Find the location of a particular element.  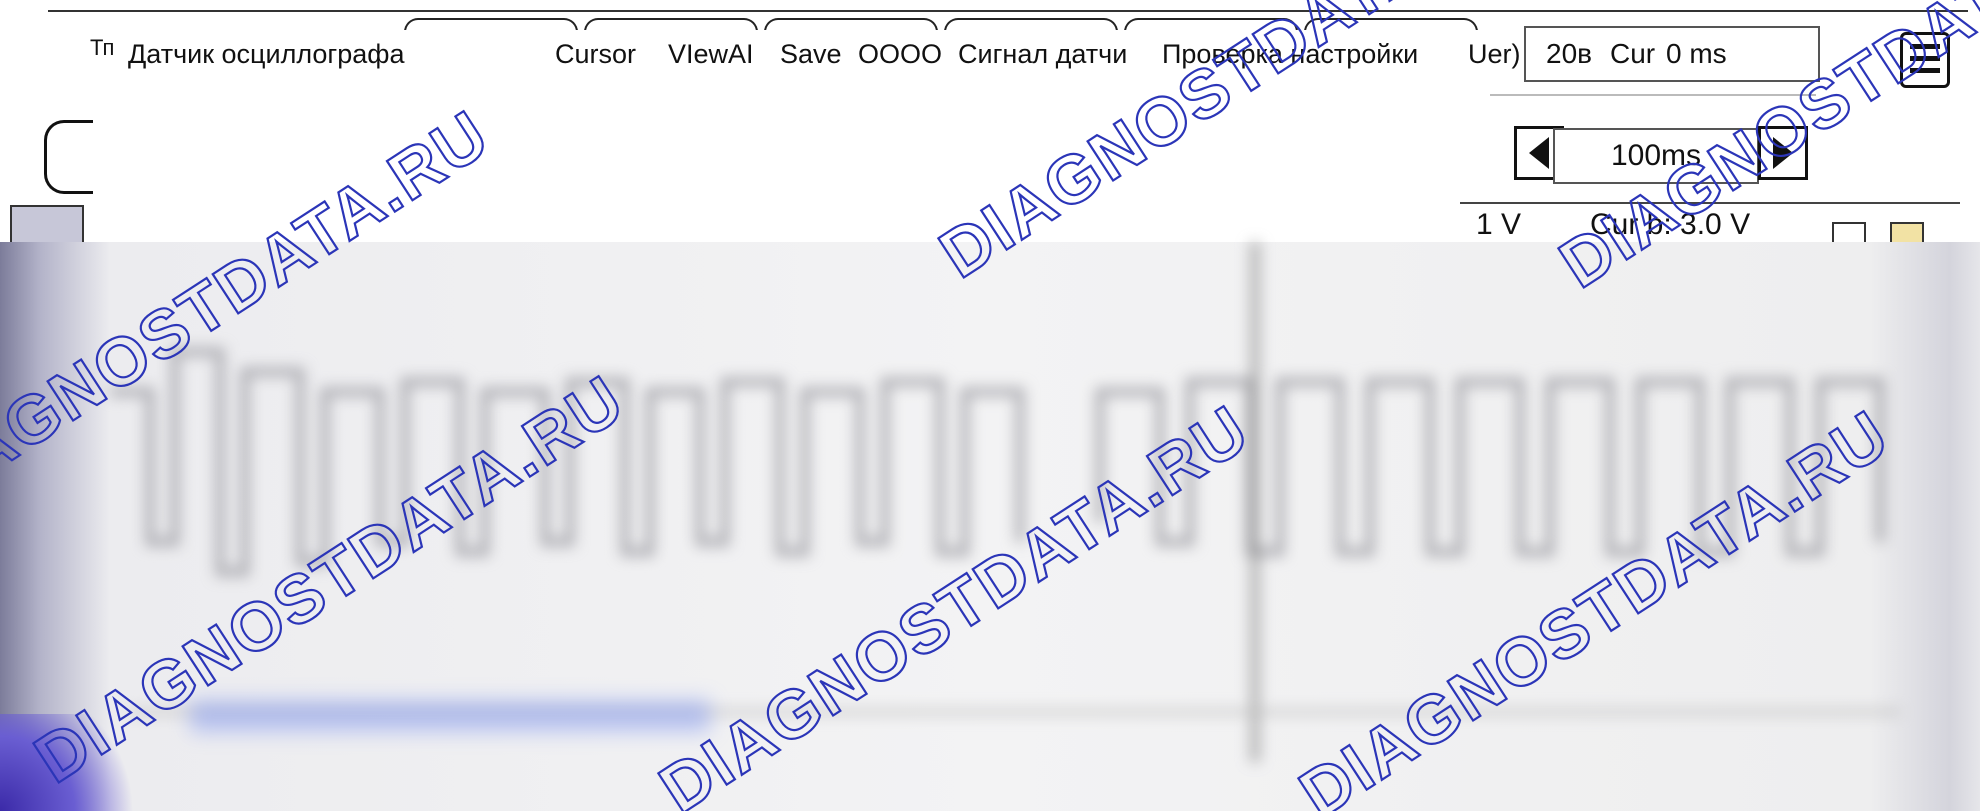

menu-save: Save is located at coordinates (811, 54).